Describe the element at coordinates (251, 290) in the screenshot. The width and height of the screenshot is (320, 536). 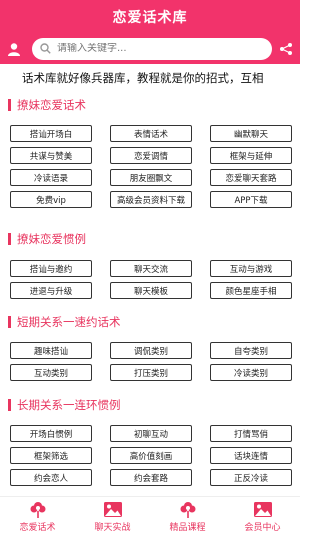
I see `tag-button: 颜色星座手相` at that location.